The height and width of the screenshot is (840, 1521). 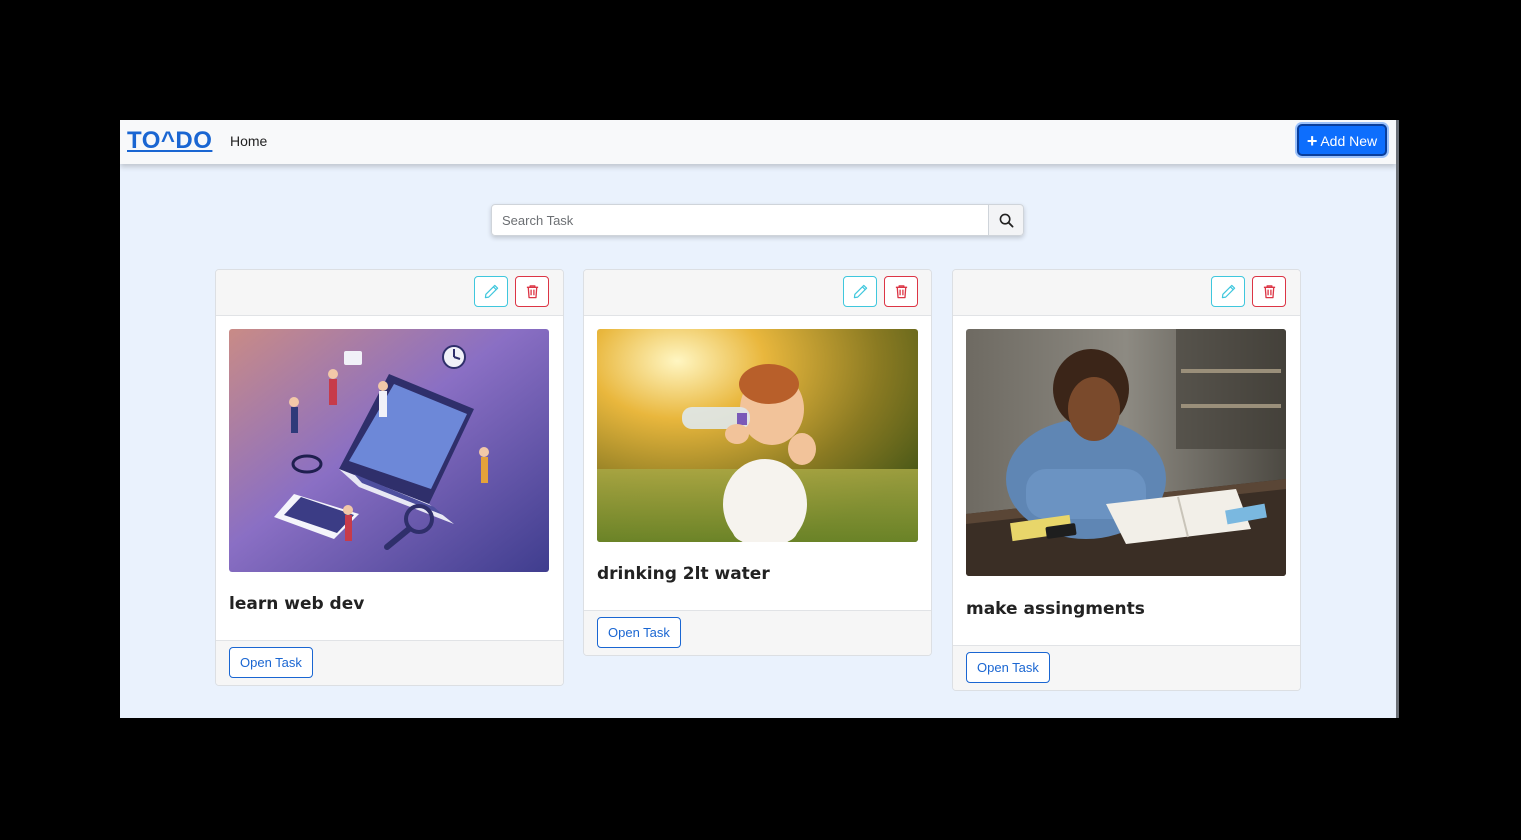 I want to click on task-card: drinking 2lt water Open Task, so click(x=757, y=462).